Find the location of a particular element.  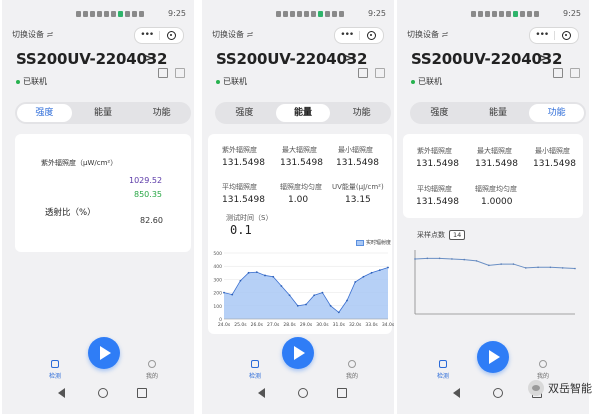

x-tick-label: 29.0s is located at coordinates (306, 325).